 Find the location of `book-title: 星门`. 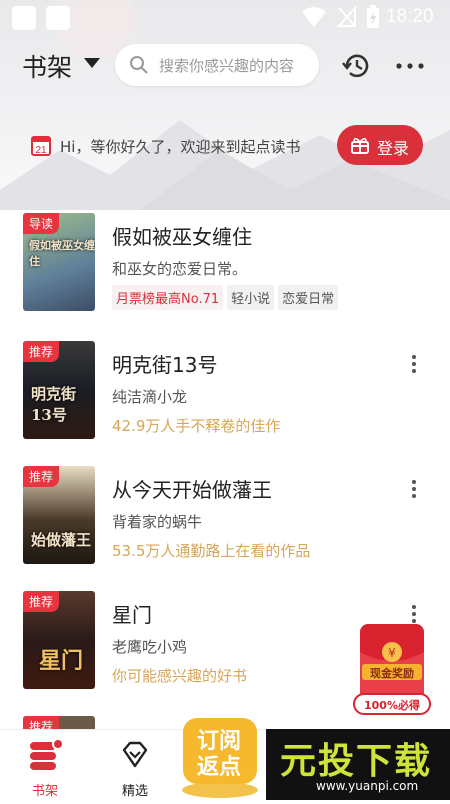

book-title: 星门 is located at coordinates (132, 615).